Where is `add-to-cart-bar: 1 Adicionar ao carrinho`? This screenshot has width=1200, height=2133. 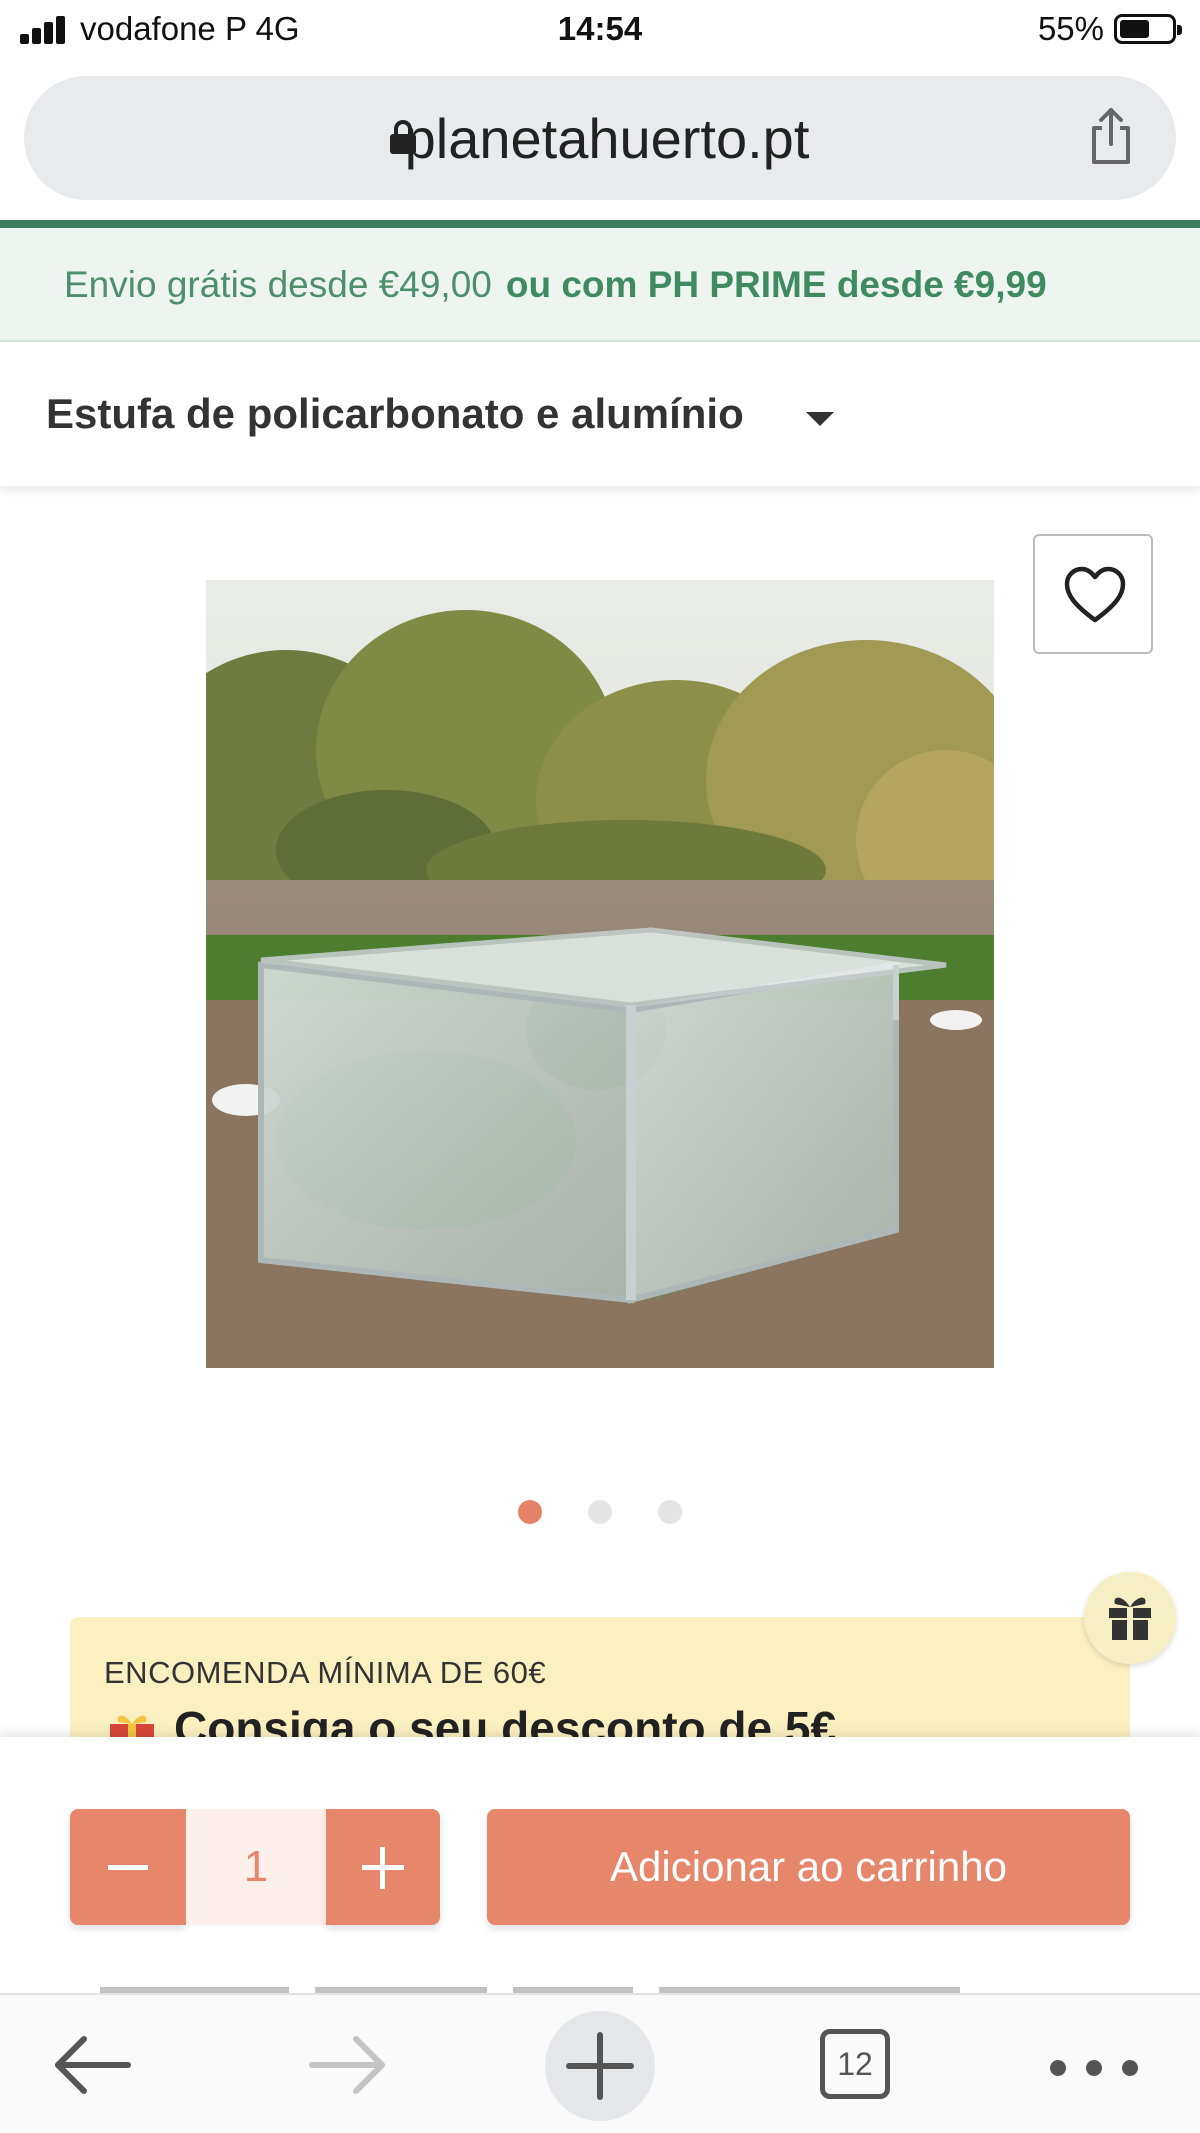
add-to-cart-bar: 1 Adicionar ao carrinho is located at coordinates (600, 1865).